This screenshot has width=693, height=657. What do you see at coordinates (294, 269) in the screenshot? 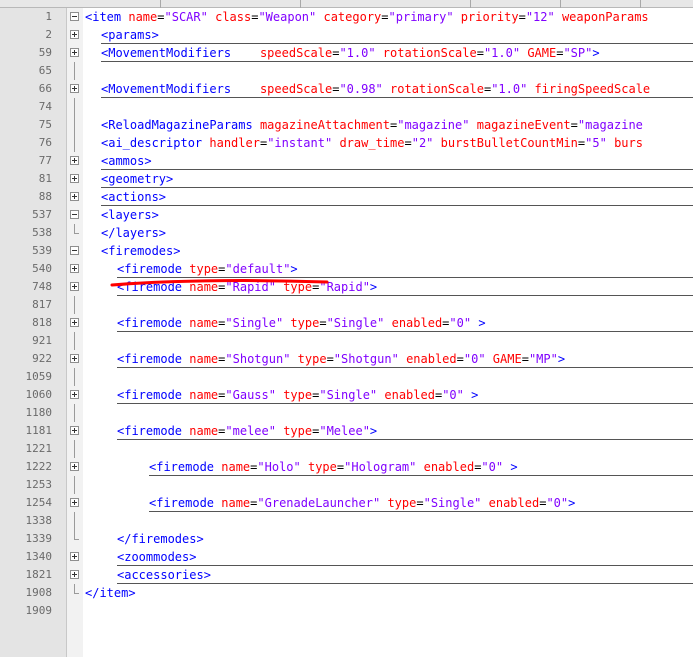
I see `token-tag: >` at bounding box center [294, 269].